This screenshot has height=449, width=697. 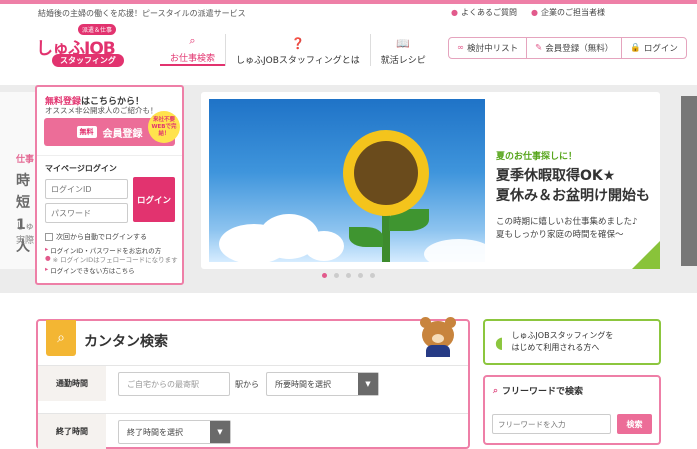 I want to click on password-input, so click(x=86, y=213).